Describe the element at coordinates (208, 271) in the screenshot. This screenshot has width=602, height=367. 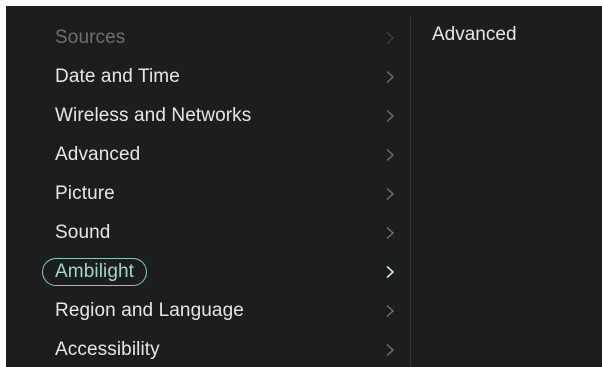
I see `menu-item-ambilight: Ambilight` at that location.